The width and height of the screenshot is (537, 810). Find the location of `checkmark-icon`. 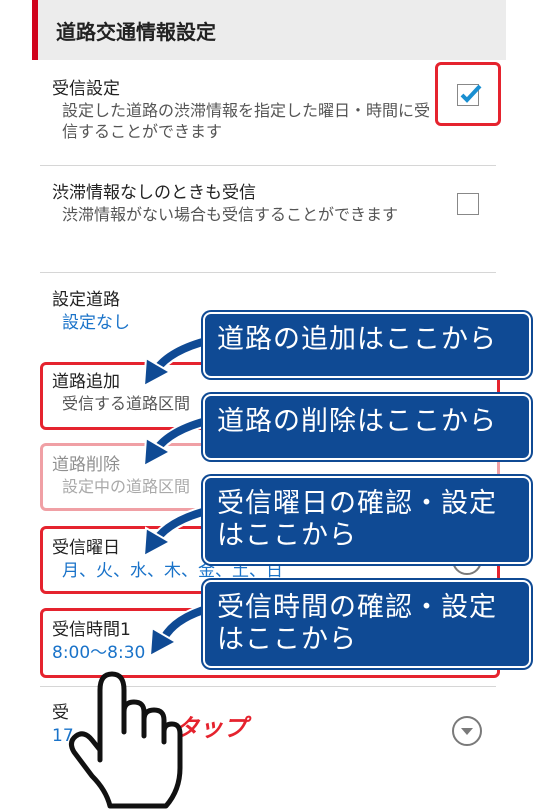

checkmark-icon is located at coordinates (471, 93).